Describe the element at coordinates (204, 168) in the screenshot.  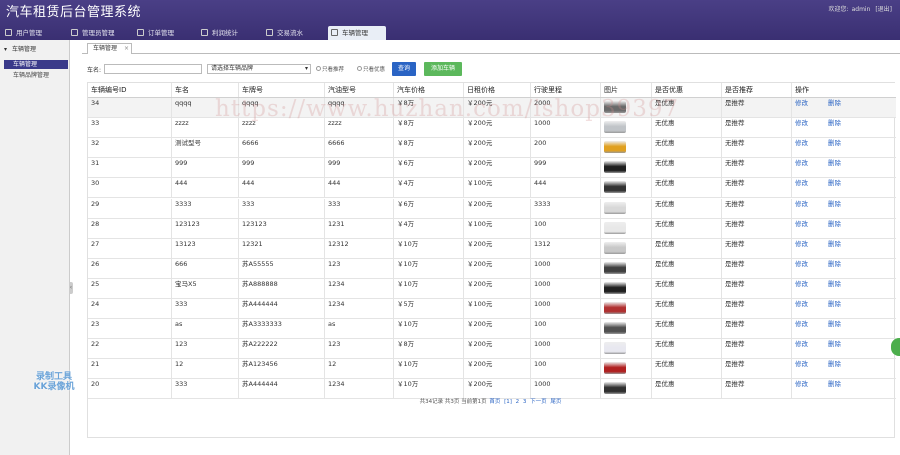
I see `cell-name: 999` at that location.